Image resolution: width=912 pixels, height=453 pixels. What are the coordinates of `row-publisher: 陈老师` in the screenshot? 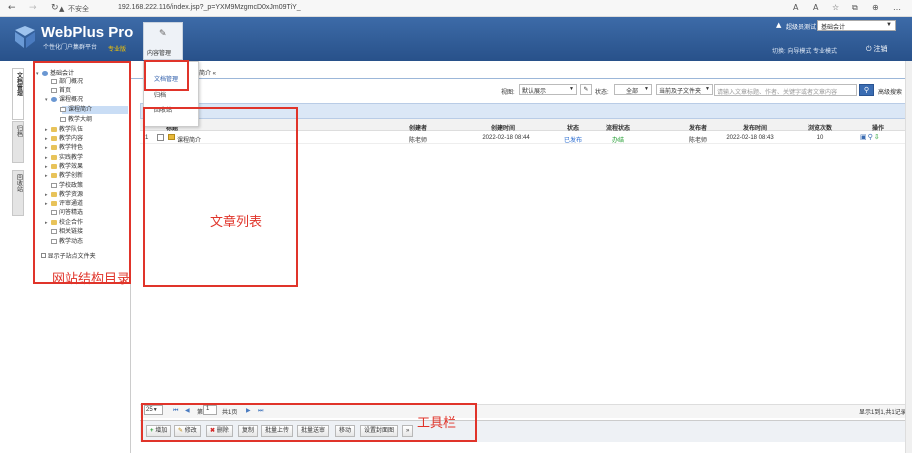 It's located at (697, 141).